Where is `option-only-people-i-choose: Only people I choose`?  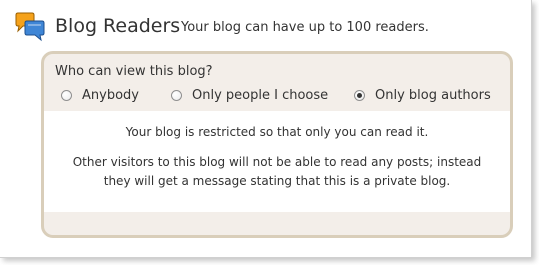
option-only-people-i-choose: Only people I choose is located at coordinates (251, 96).